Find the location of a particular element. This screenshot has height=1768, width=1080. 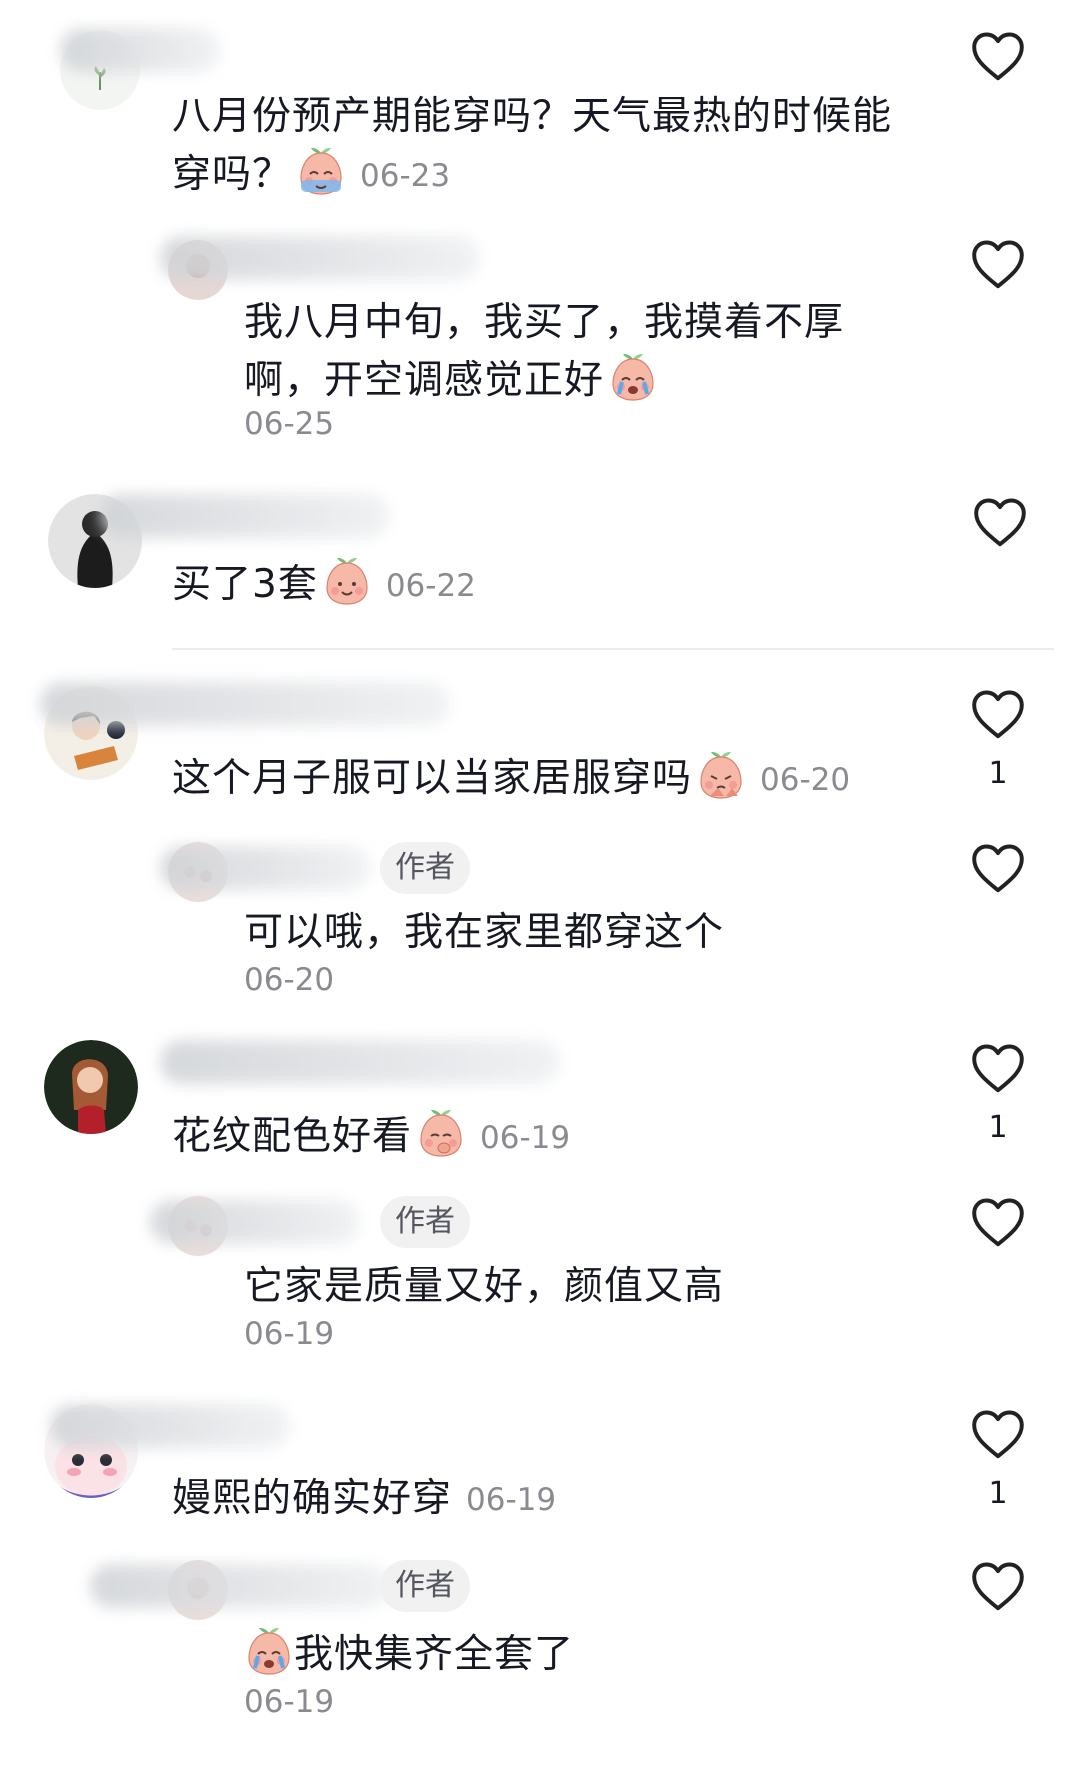

comment-text: 买了3套 06-22 is located at coordinates (532, 585).